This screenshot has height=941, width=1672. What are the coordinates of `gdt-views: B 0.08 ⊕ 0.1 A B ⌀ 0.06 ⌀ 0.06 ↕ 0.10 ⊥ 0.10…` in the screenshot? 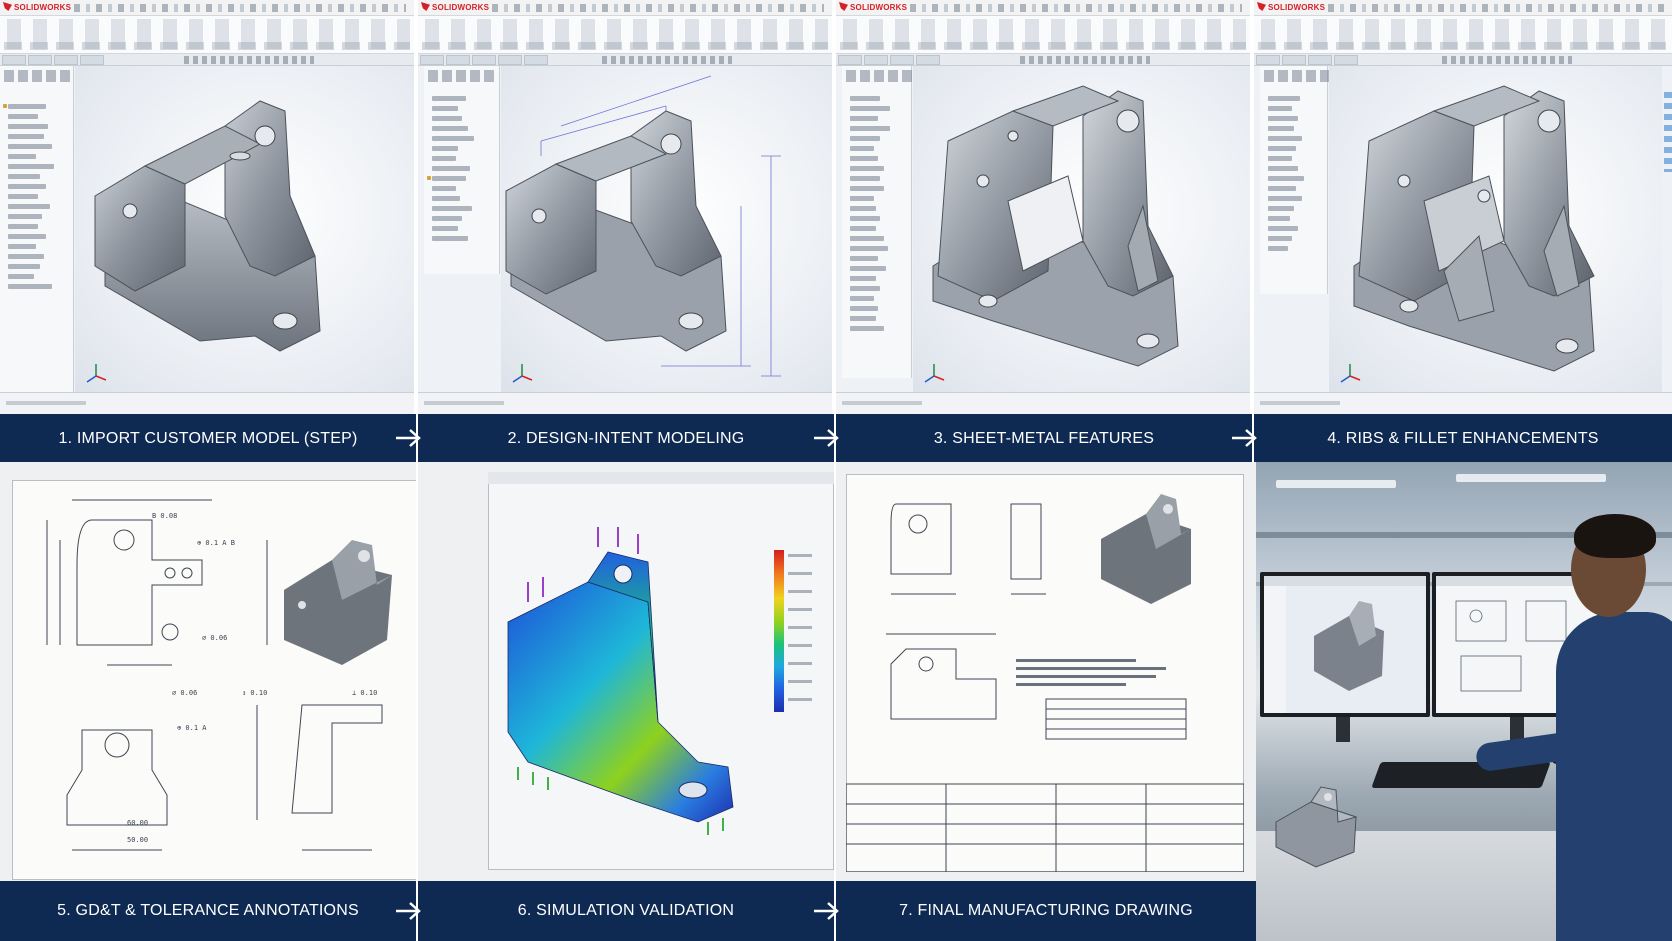 It's located at (219, 675).